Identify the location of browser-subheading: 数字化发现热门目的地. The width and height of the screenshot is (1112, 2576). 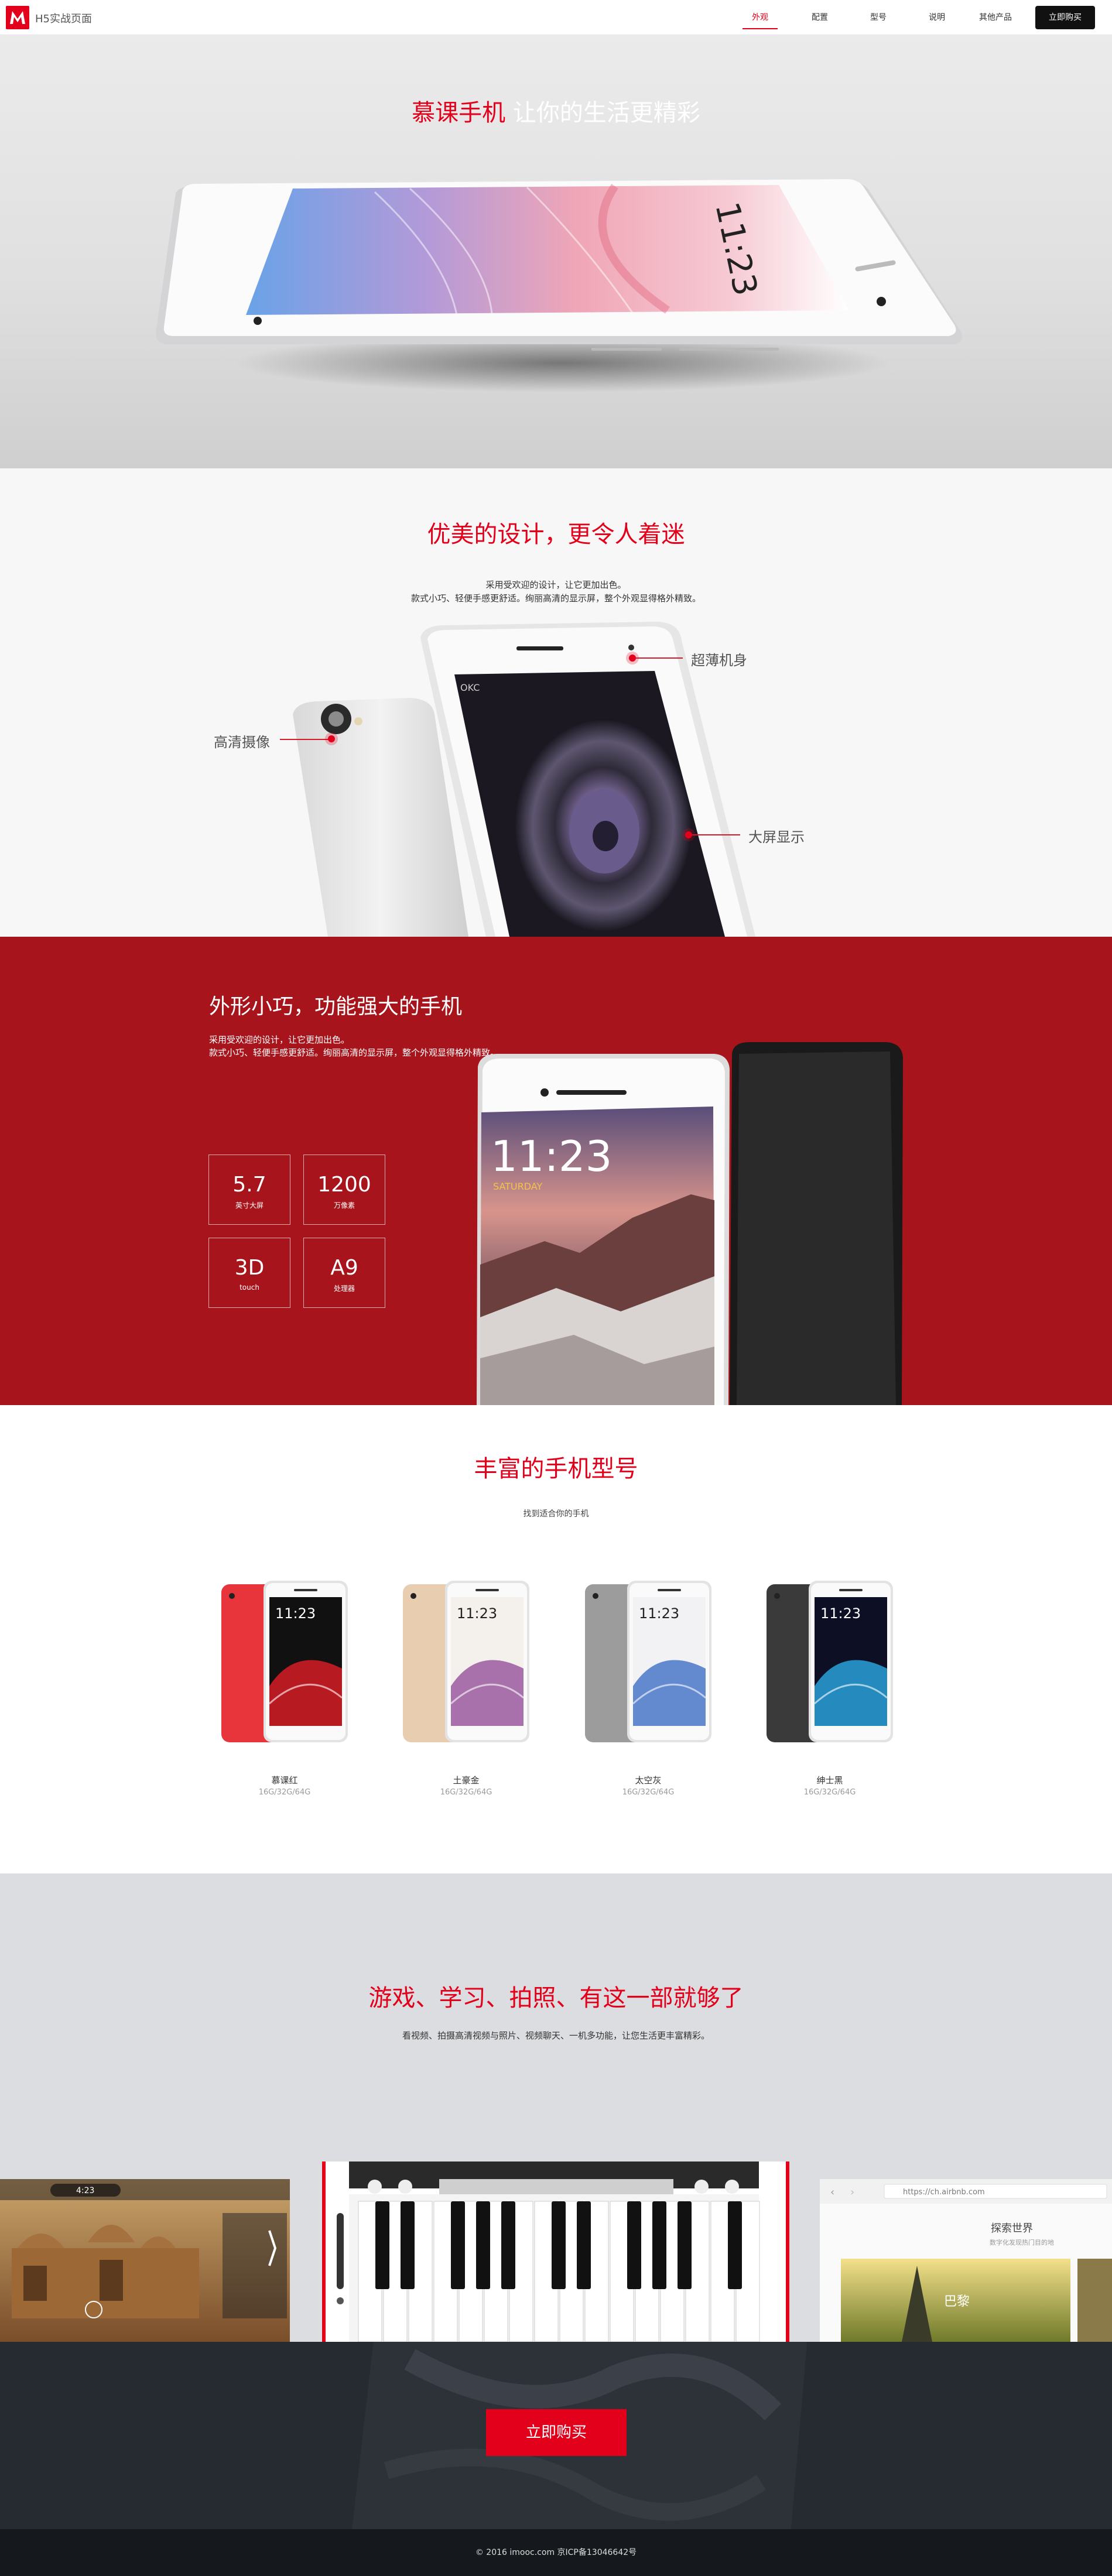
(1022, 2242).